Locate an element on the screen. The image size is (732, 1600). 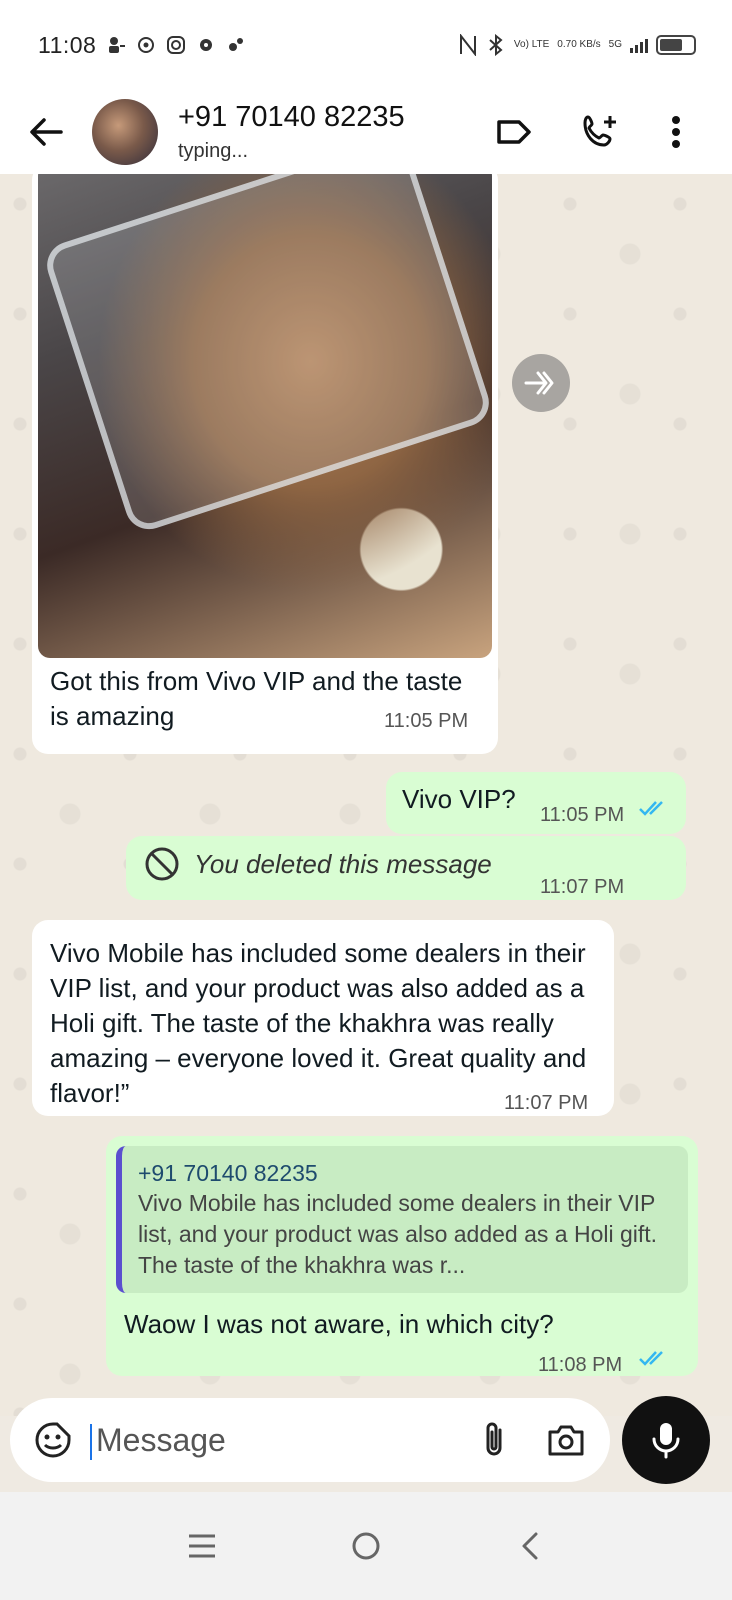
more-options-button is located at coordinates (676, 132).